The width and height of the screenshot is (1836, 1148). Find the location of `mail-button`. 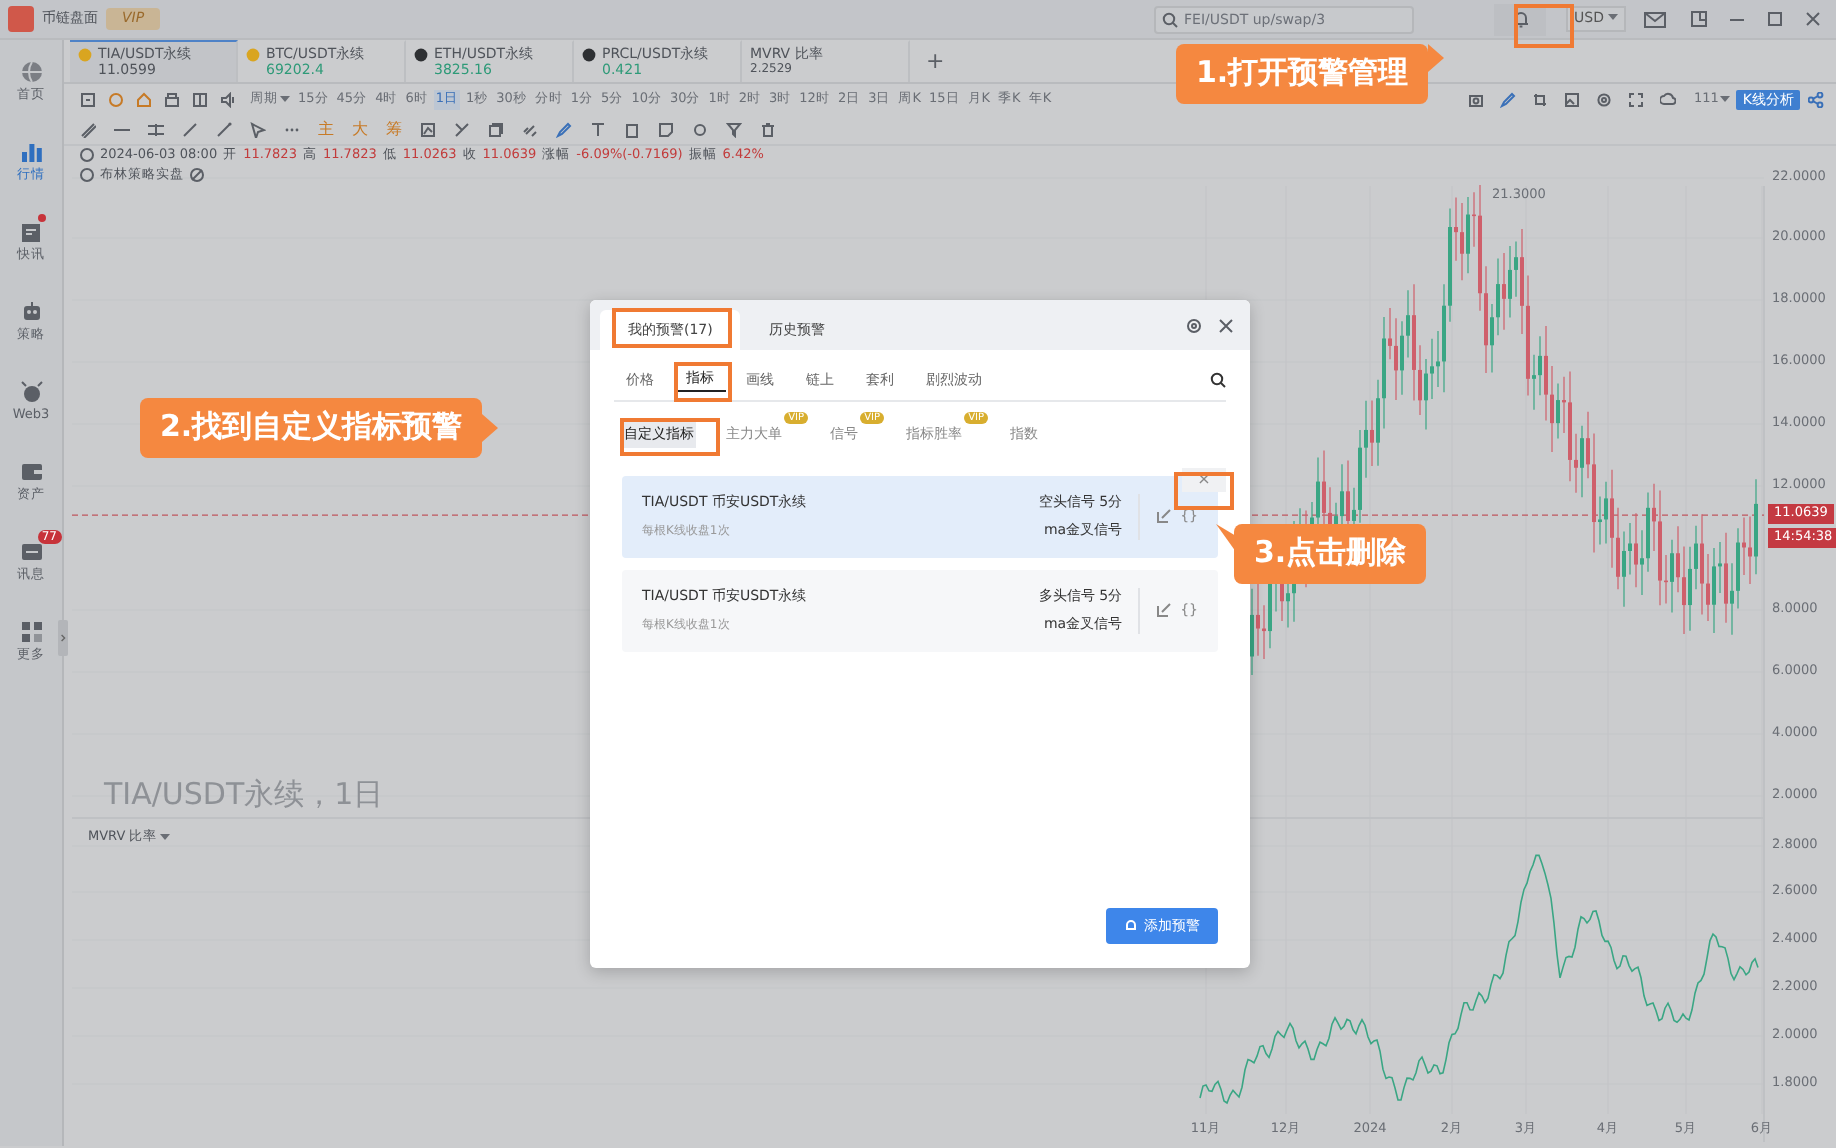

mail-button is located at coordinates (1655, 19).